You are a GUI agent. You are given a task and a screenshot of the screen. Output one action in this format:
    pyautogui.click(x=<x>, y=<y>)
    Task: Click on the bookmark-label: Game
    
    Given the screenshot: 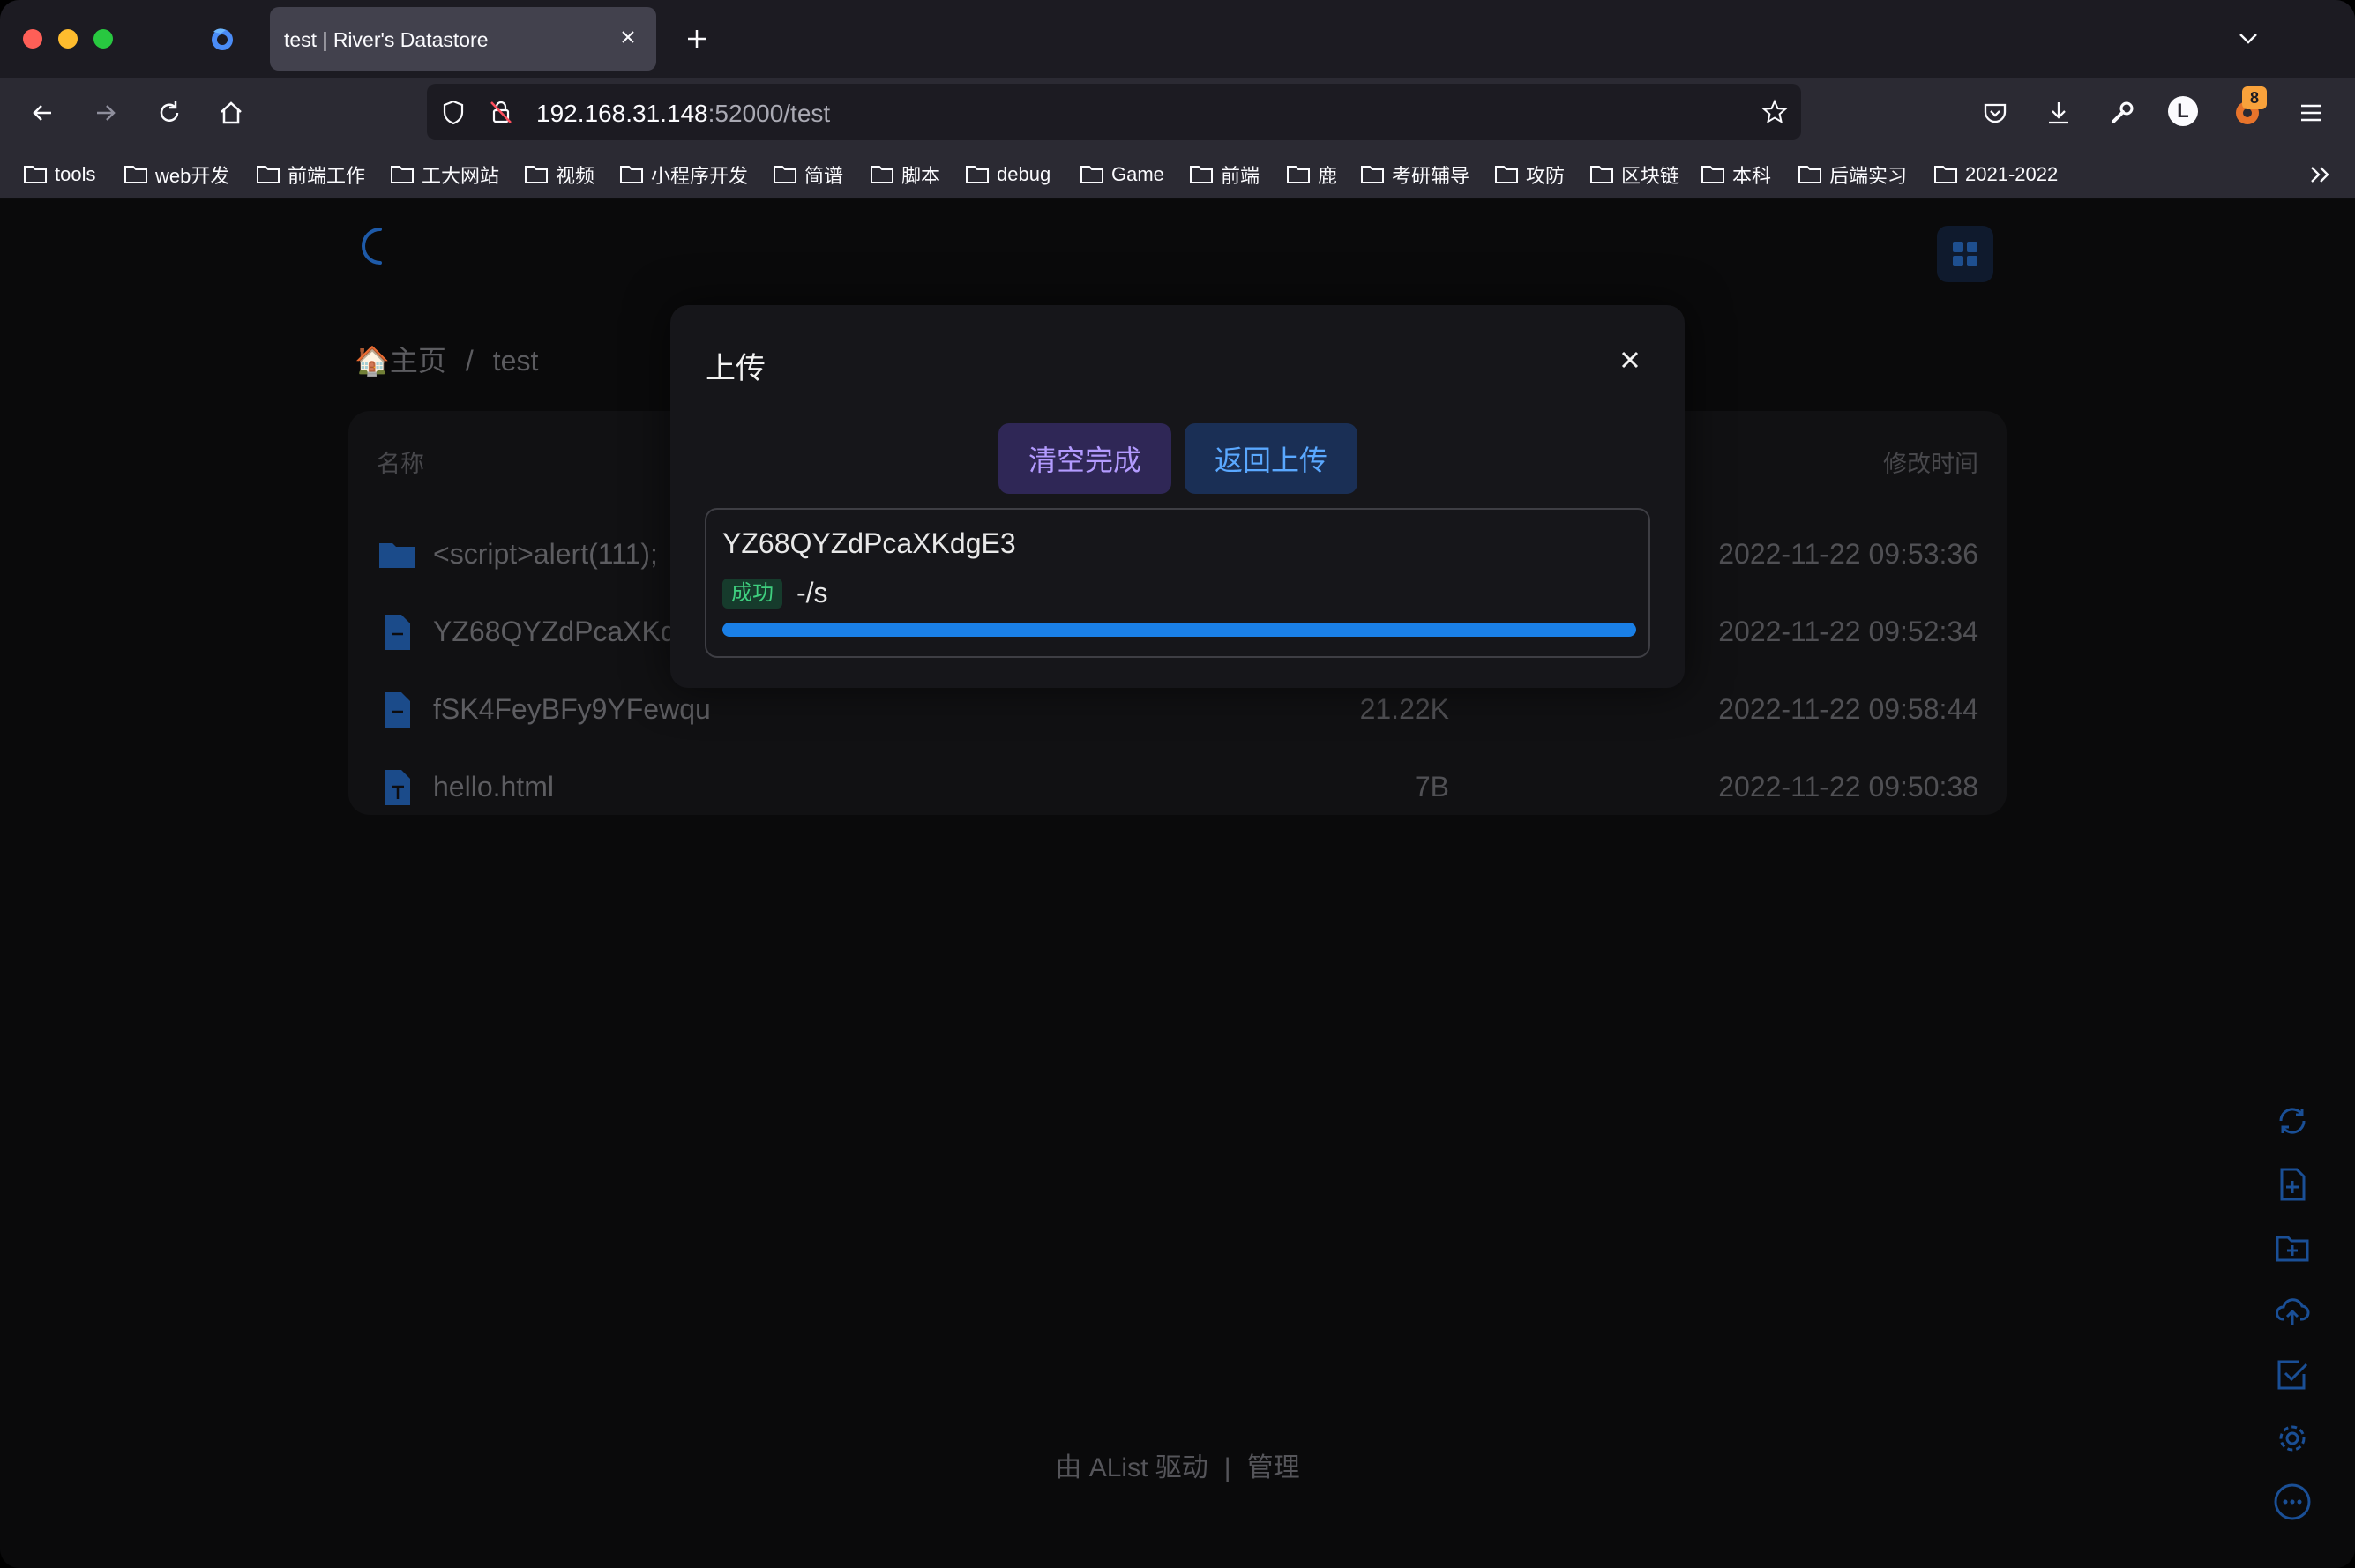 What is the action you would take?
    pyautogui.click(x=1137, y=174)
    